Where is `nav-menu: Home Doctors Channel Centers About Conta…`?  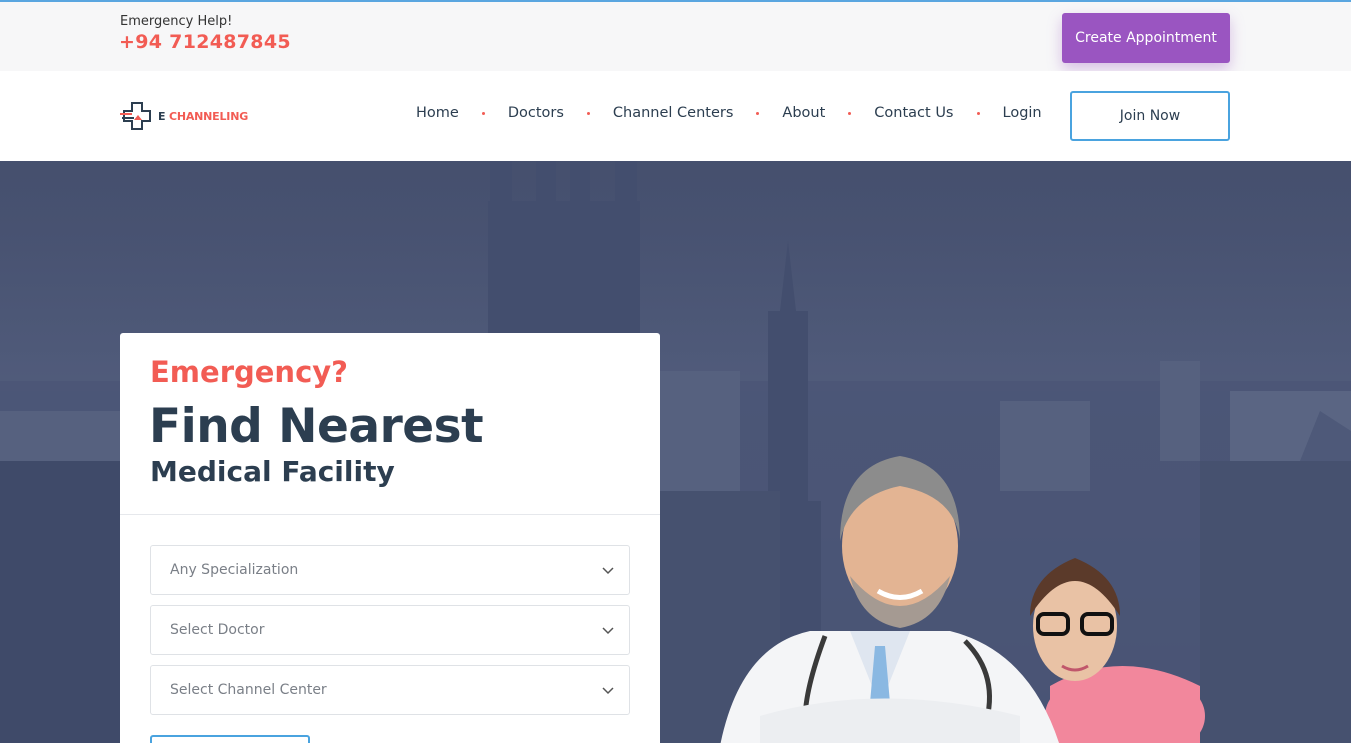
nav-menu: Home Doctors Channel Centers About Conta… is located at coordinates (729, 113).